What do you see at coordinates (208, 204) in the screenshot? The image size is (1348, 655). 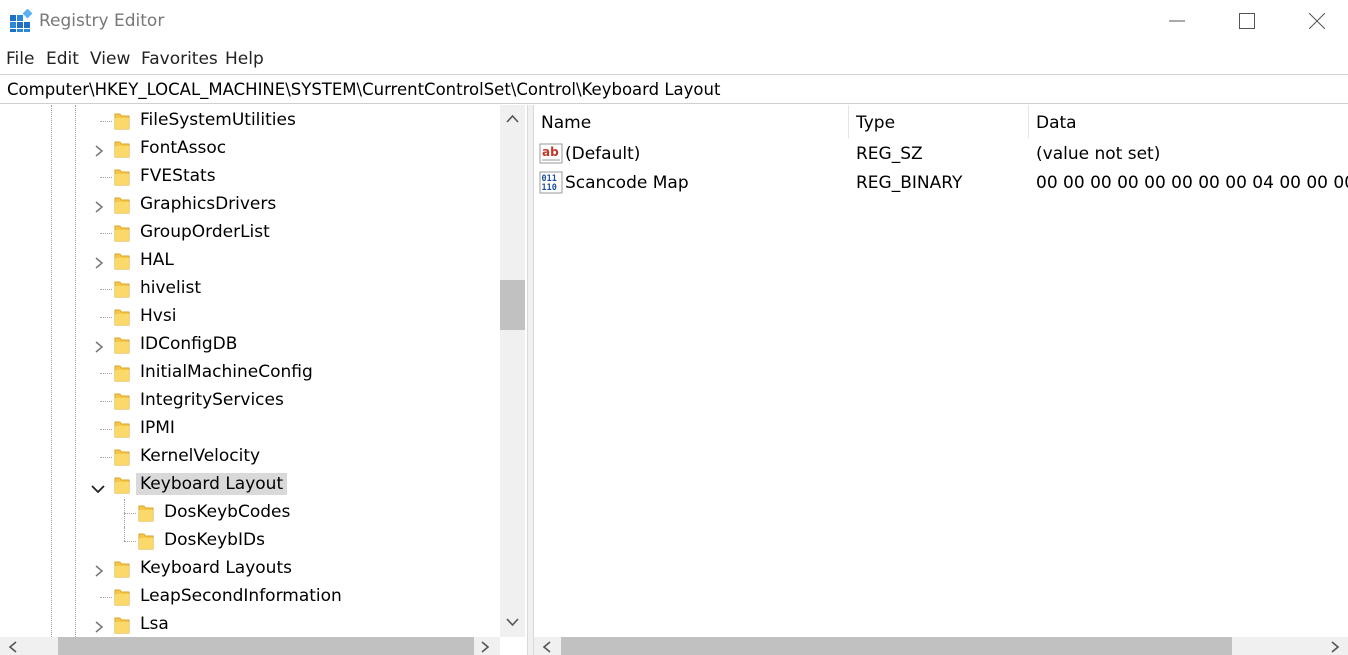 I see `tree-item-label: GraphicsDrivers` at bounding box center [208, 204].